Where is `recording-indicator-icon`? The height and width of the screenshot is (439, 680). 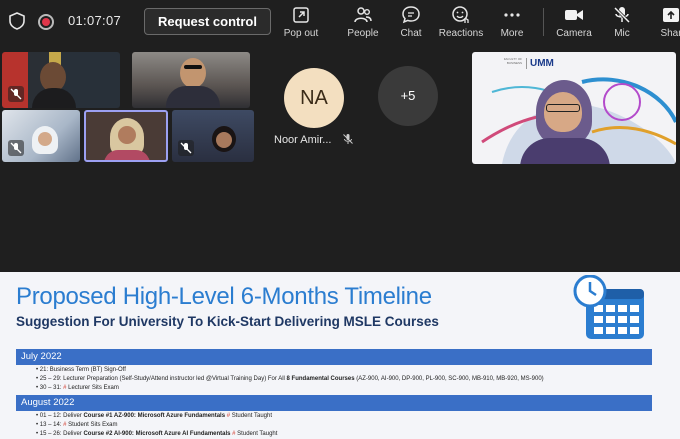 recording-indicator-icon is located at coordinates (46, 22).